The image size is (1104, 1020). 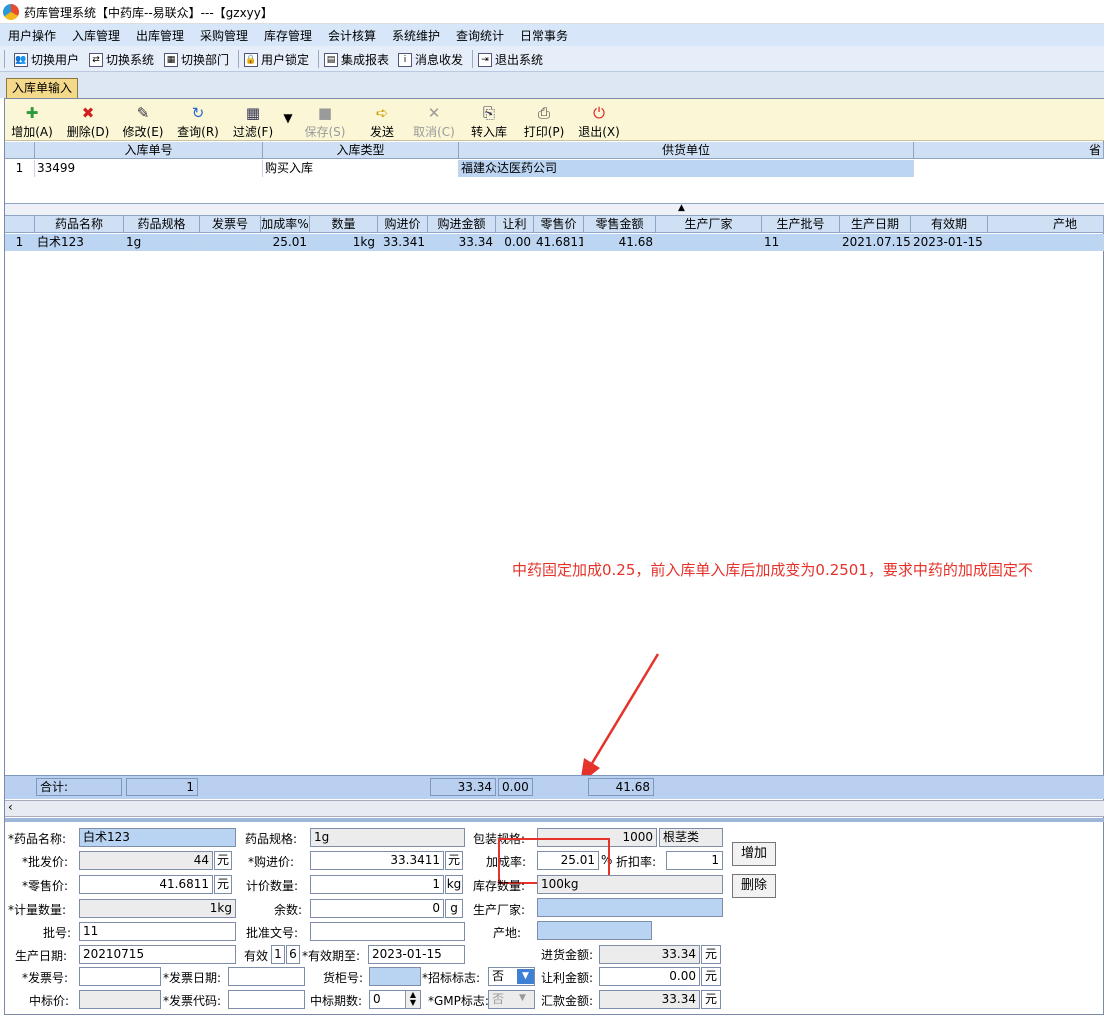 What do you see at coordinates (96, 35) in the screenshot?
I see `menu-stock-in: 入库管理` at bounding box center [96, 35].